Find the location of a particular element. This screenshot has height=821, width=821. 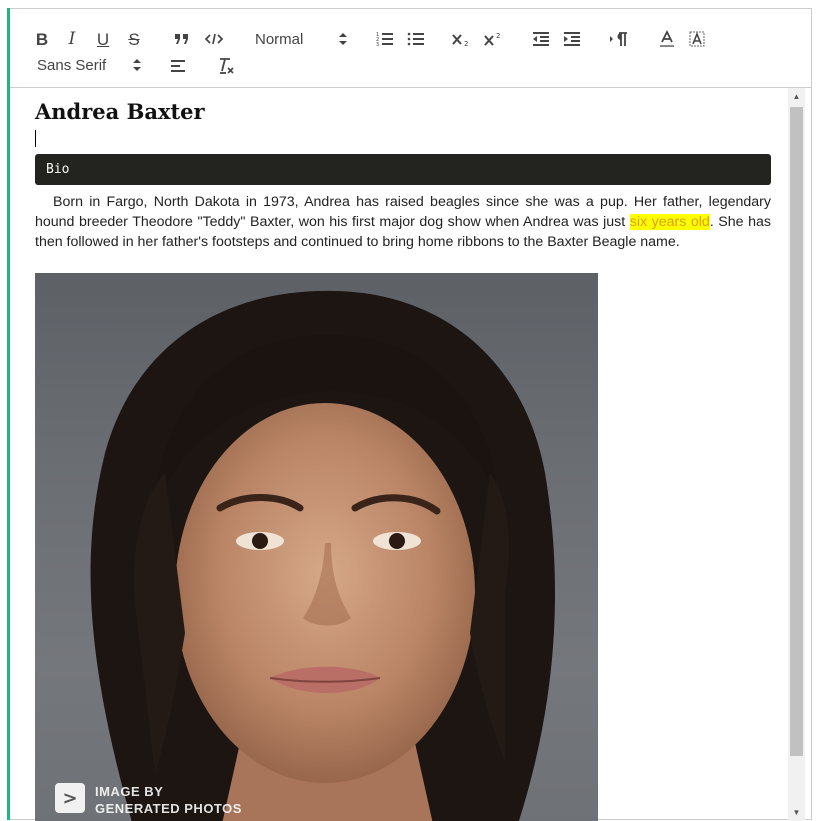

scroll-down-arrow-icon: ▼ is located at coordinates (796, 812).